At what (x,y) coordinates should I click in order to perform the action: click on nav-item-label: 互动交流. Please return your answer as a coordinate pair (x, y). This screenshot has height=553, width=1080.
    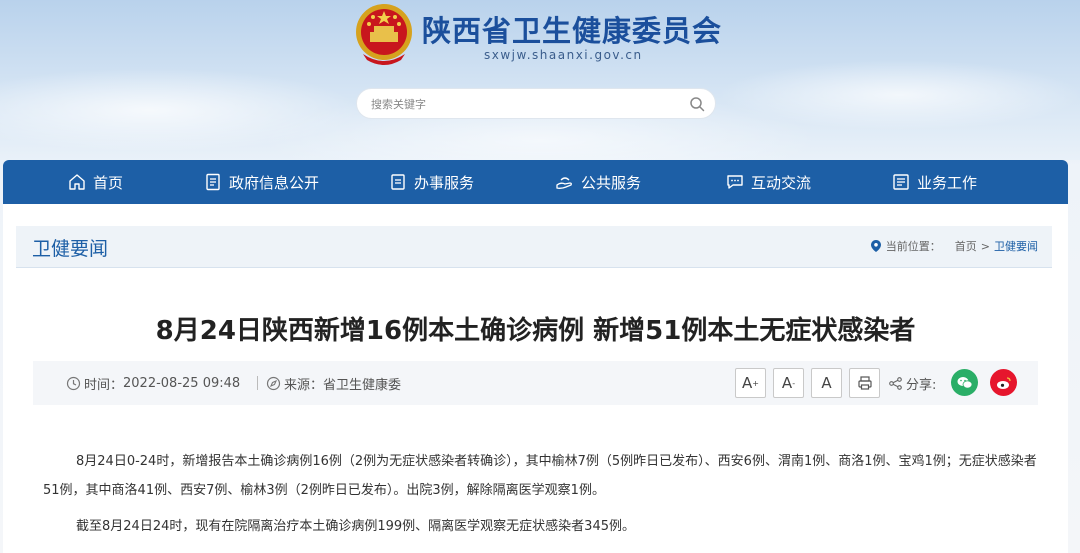
    Looking at the image, I should click on (781, 182).